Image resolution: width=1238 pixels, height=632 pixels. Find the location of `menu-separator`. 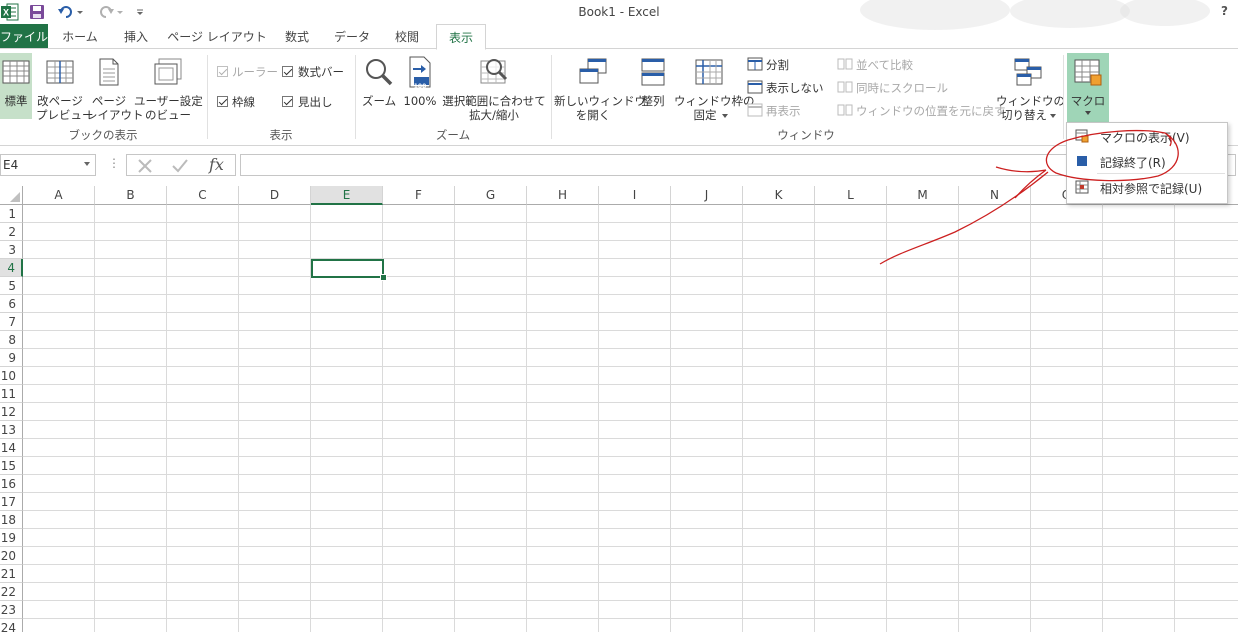

menu-separator is located at coordinates (1161, 173).